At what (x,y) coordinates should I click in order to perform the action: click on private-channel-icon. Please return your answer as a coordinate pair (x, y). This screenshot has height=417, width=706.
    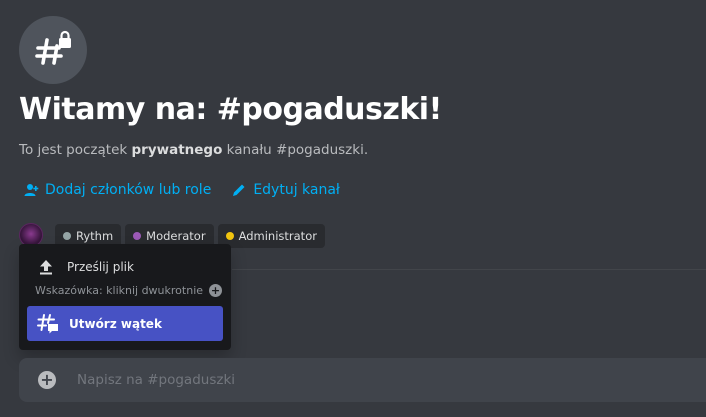
    Looking at the image, I should click on (53, 50).